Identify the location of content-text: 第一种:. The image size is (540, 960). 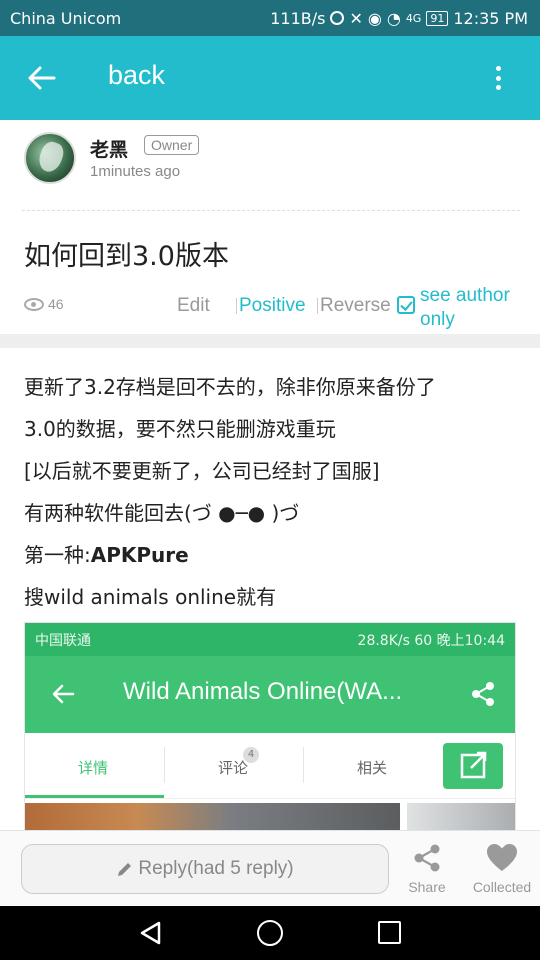
(57, 555).